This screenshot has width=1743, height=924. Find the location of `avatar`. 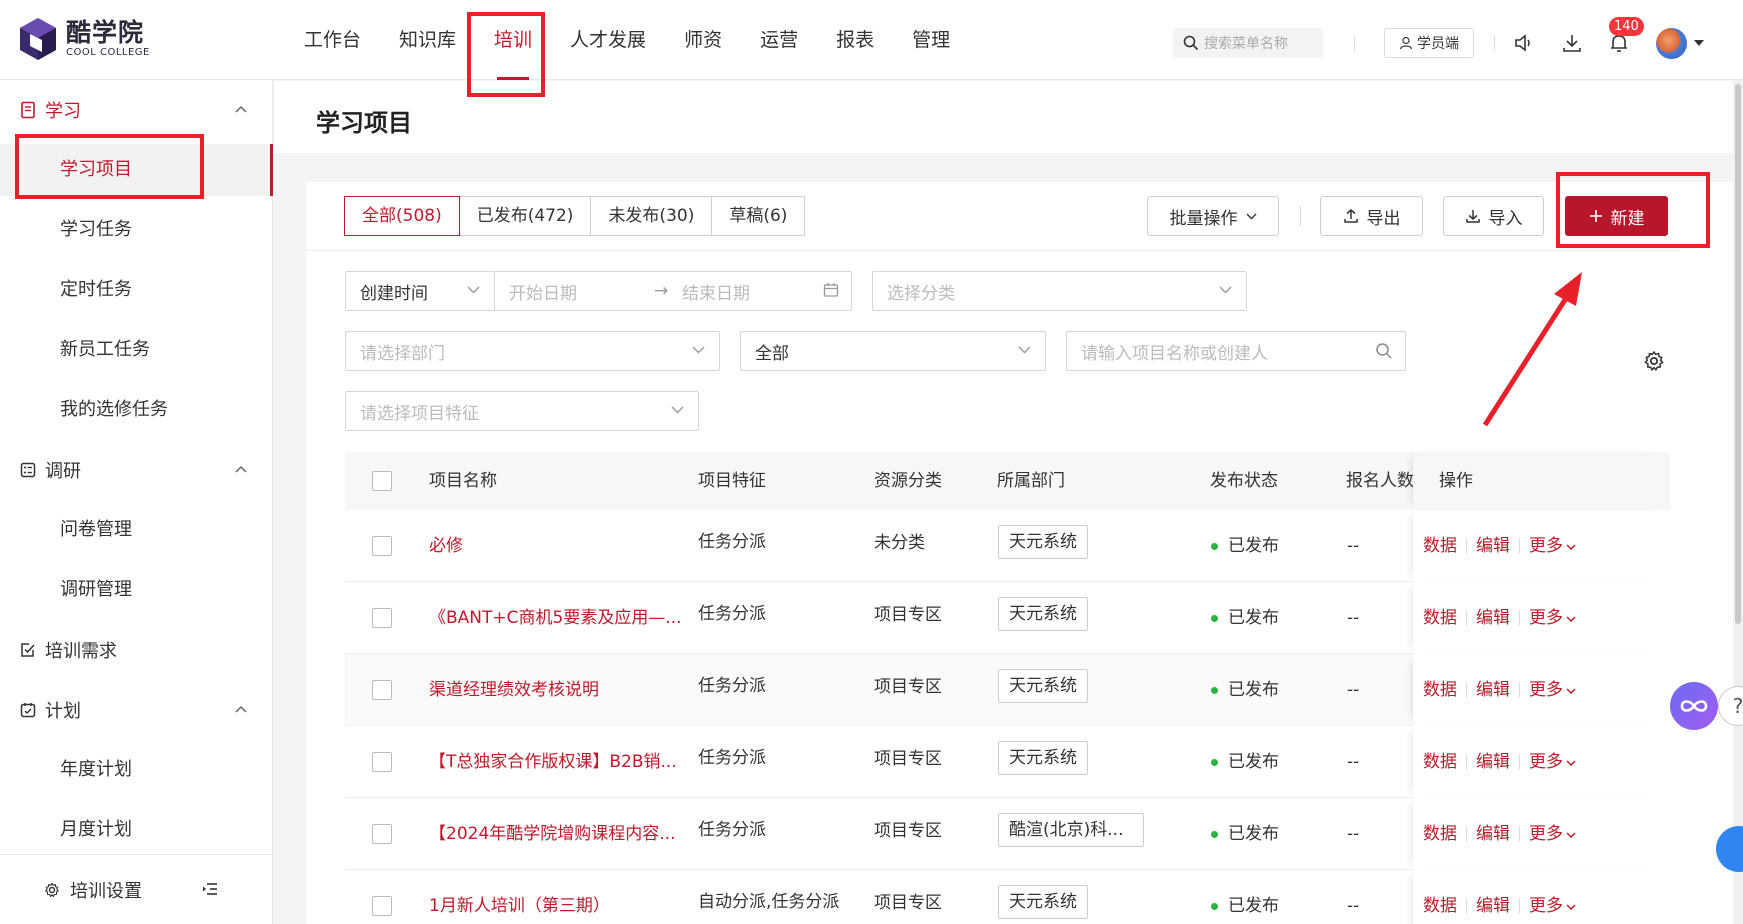

avatar is located at coordinates (1671, 43).